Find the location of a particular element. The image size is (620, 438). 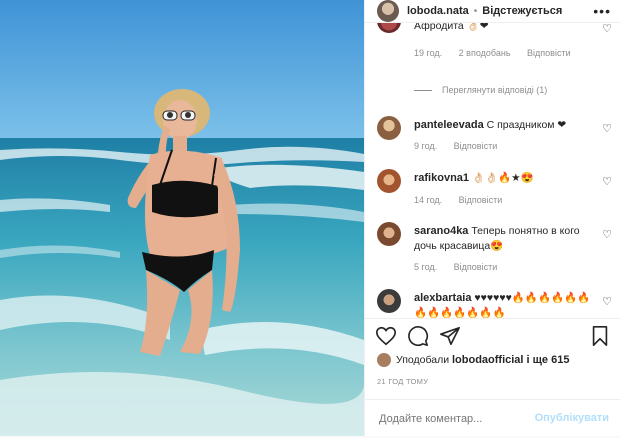

view-replies-label: Переглянути відповіді (1) is located at coordinates (495, 90).